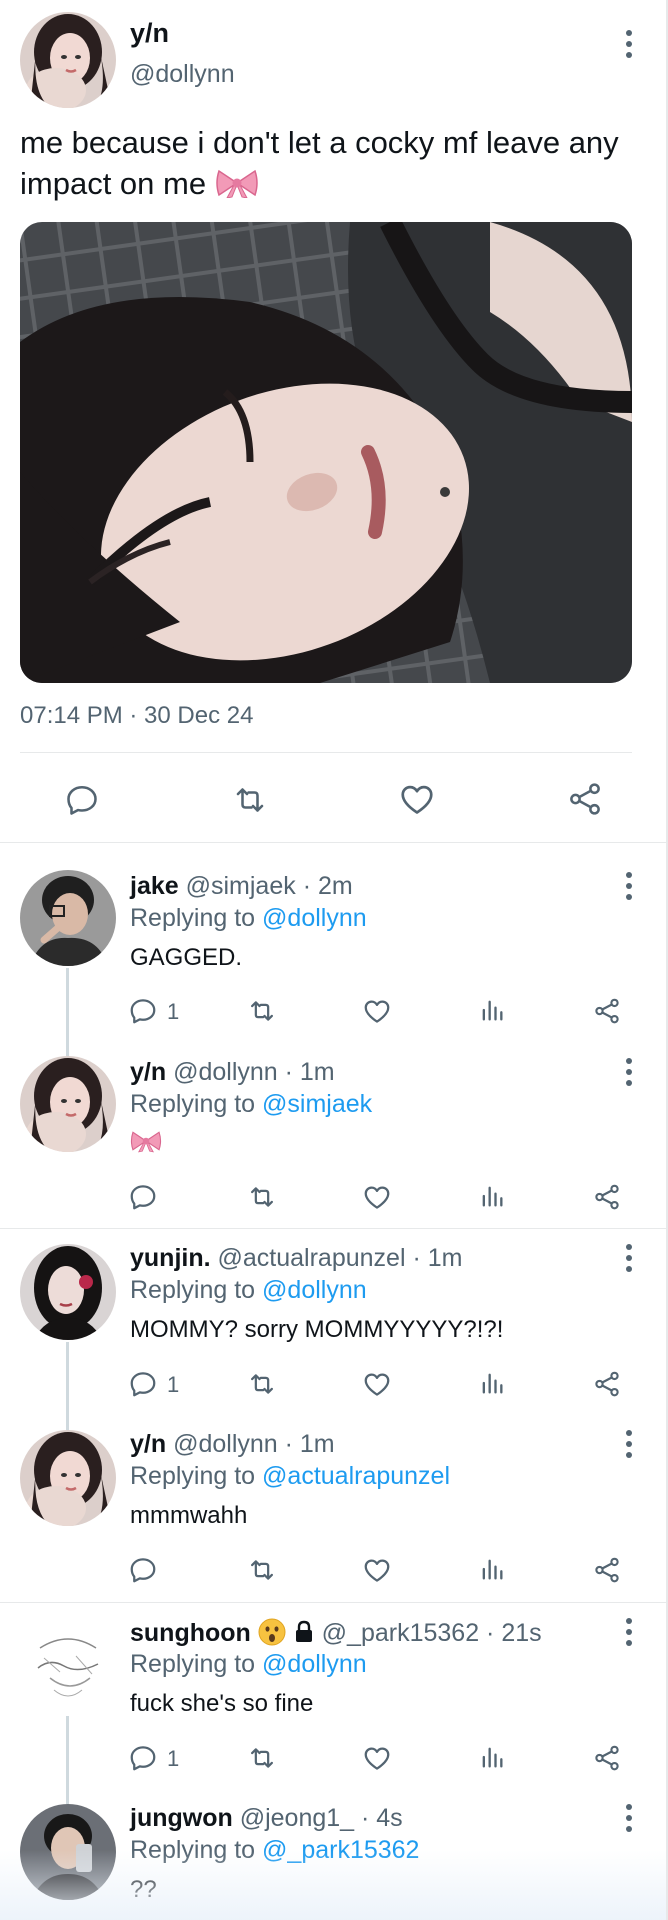 Image resolution: width=668 pixels, height=1920 pixels. Describe the element at coordinates (189, 1515) in the screenshot. I see `reply-text: mmmwahh` at that location.